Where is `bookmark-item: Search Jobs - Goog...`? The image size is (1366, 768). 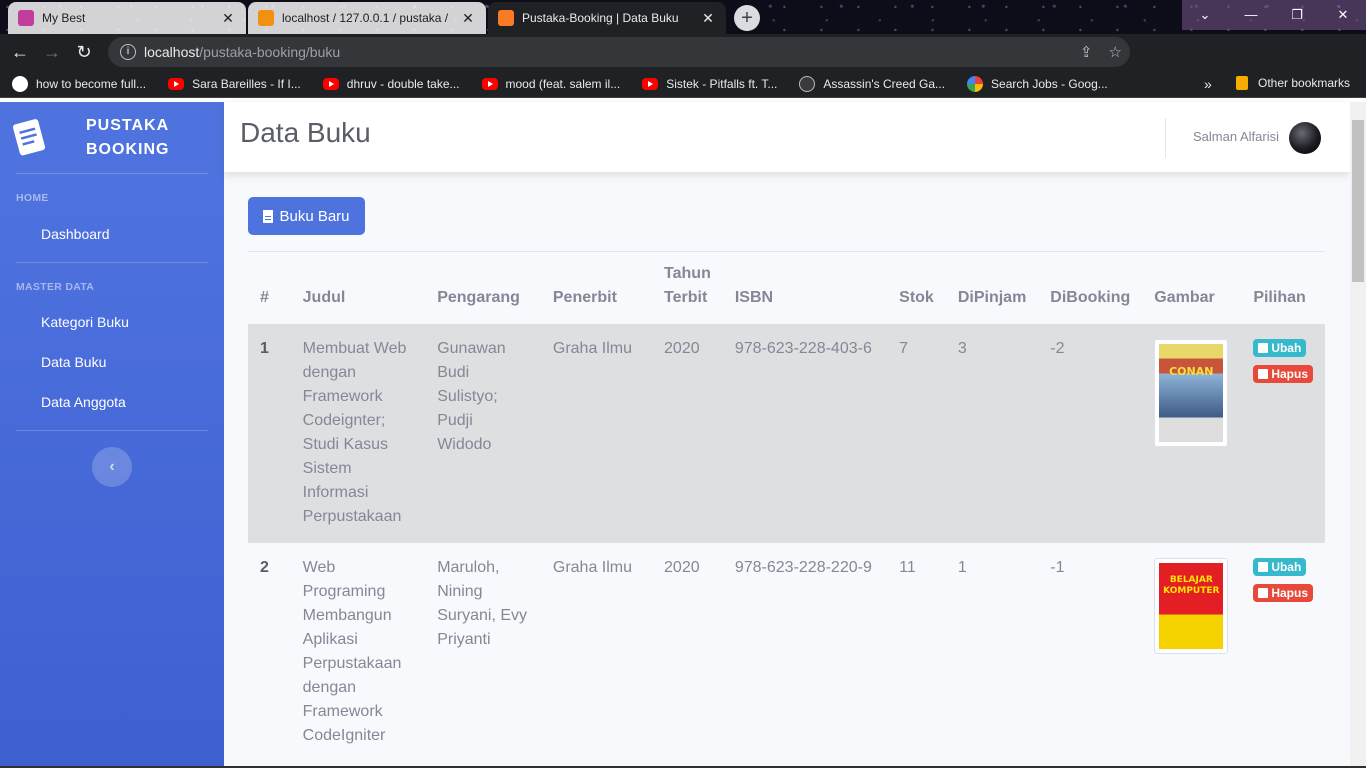 bookmark-item: Search Jobs - Goog... is located at coordinates (1037, 83).